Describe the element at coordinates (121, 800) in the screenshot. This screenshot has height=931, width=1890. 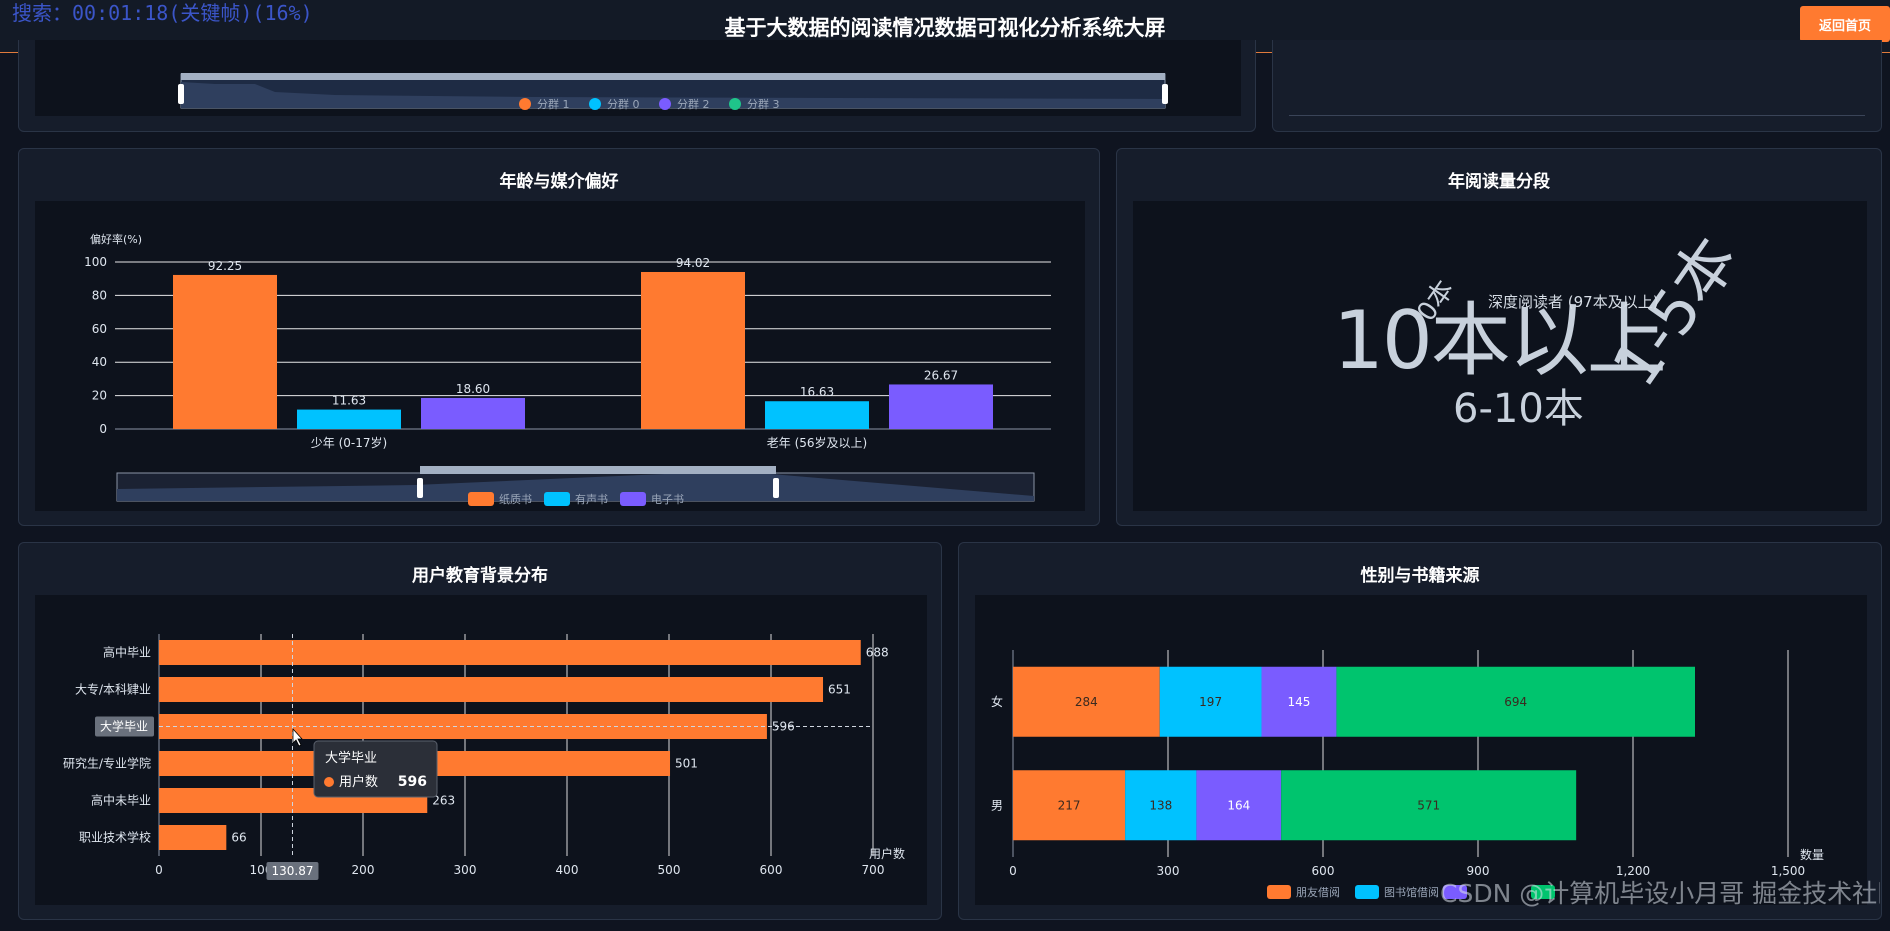
I see `edu-y-tick: 高中未毕业` at that location.